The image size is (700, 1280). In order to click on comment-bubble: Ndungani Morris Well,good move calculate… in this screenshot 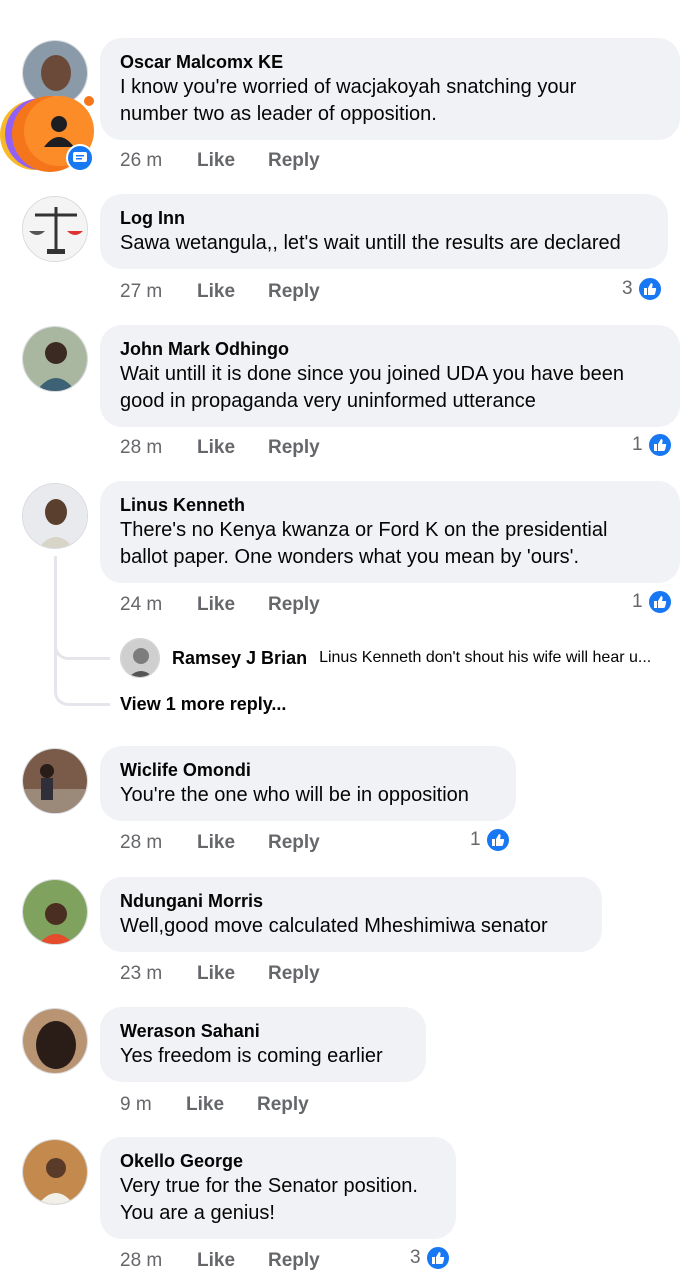, I will do `click(351, 914)`.